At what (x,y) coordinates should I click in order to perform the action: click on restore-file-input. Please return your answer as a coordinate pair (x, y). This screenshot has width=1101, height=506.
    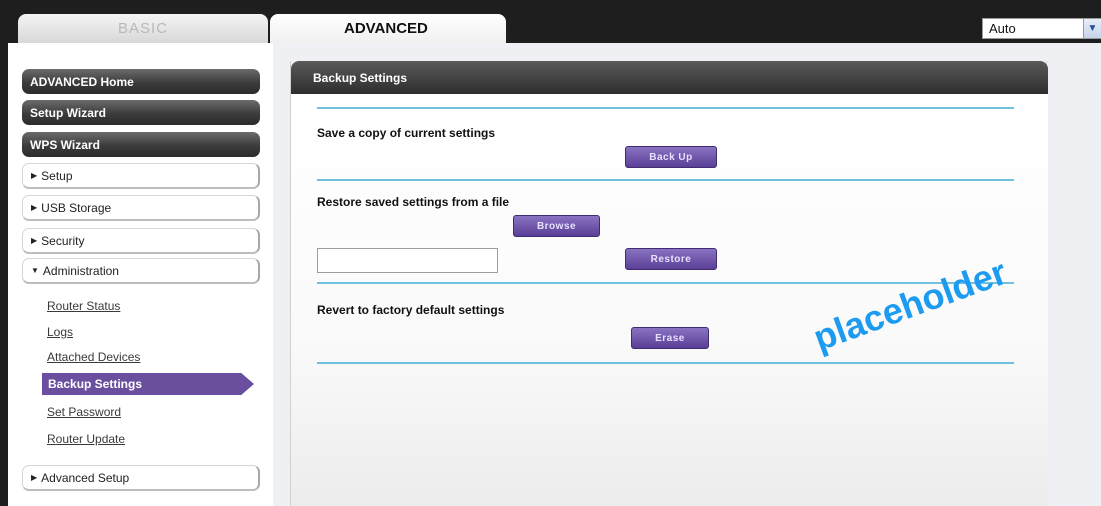
    Looking at the image, I should click on (407, 260).